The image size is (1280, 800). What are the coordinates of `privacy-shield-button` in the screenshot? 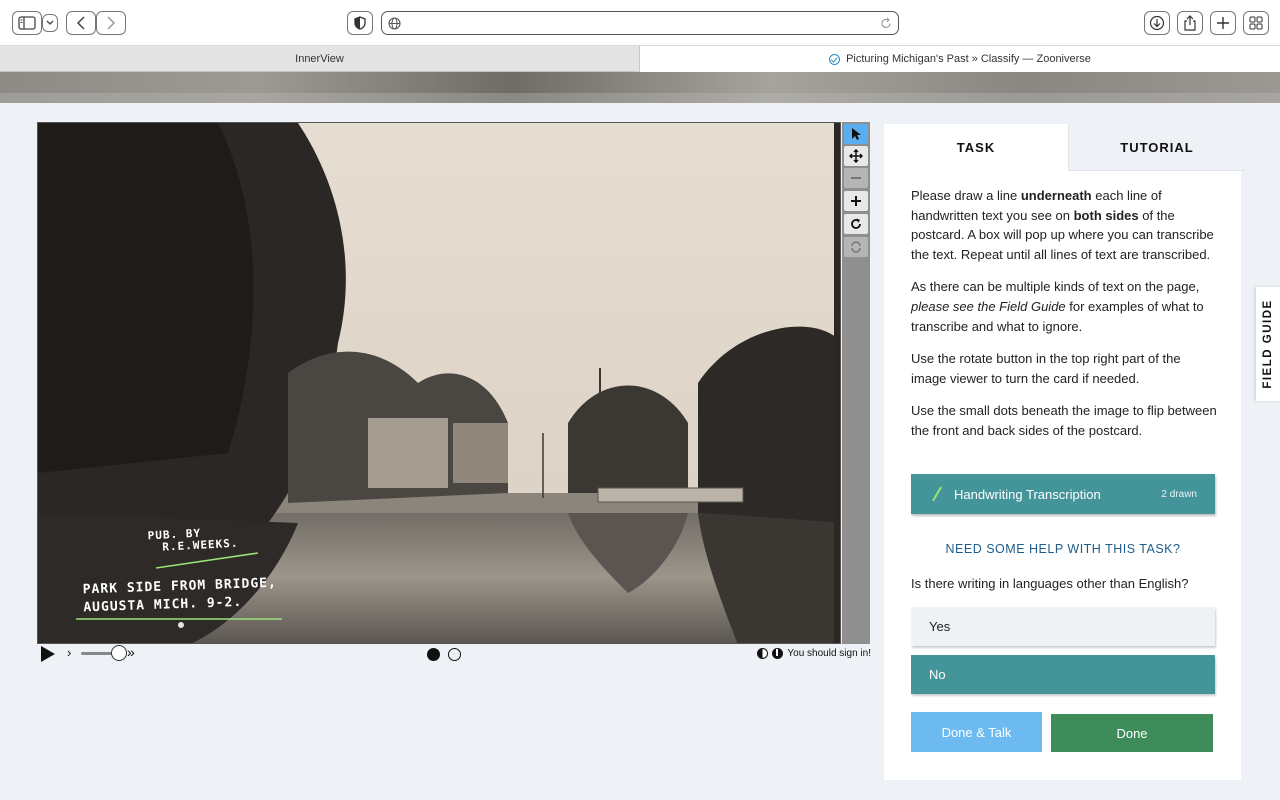 It's located at (360, 23).